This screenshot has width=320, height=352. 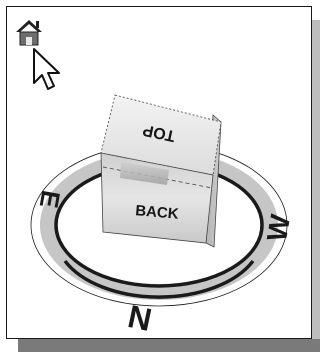 What do you see at coordinates (278, 228) in the screenshot?
I see `compass-label-west: W` at bounding box center [278, 228].